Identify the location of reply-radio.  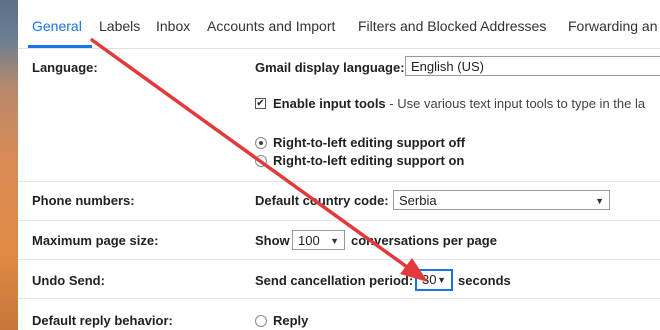
(261, 321).